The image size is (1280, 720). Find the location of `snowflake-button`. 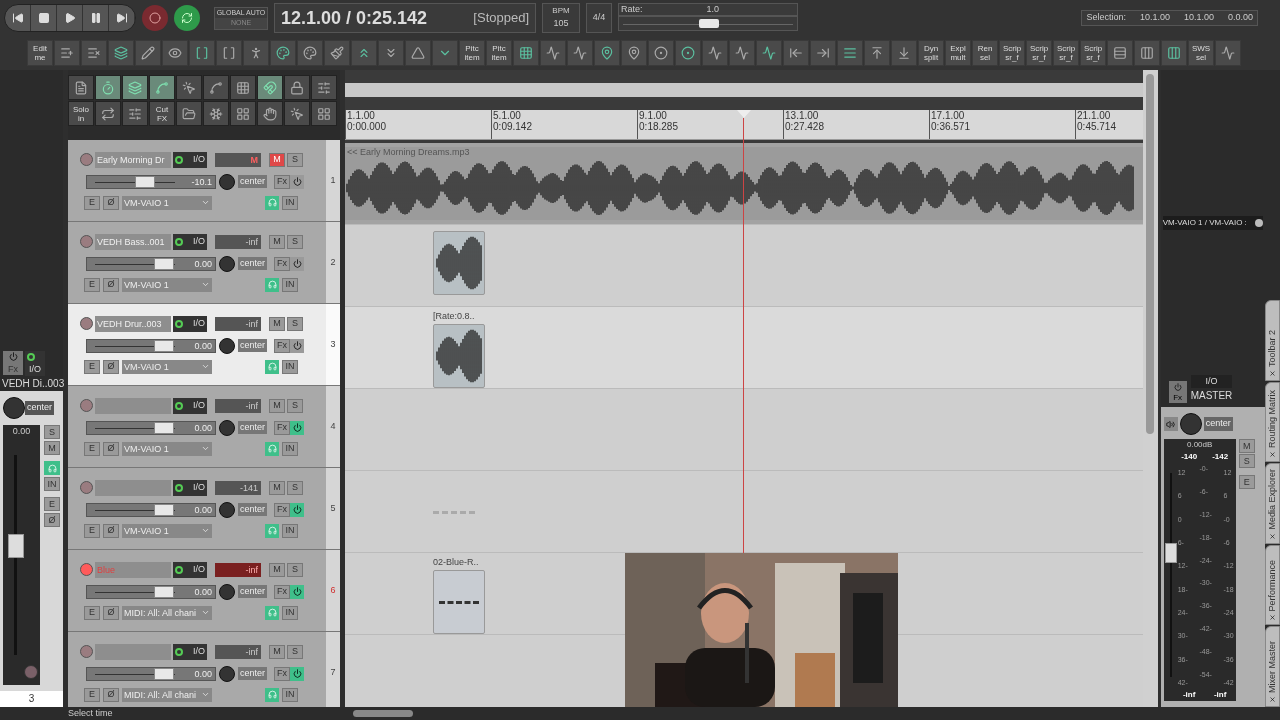

snowflake-button is located at coordinates (216, 113).